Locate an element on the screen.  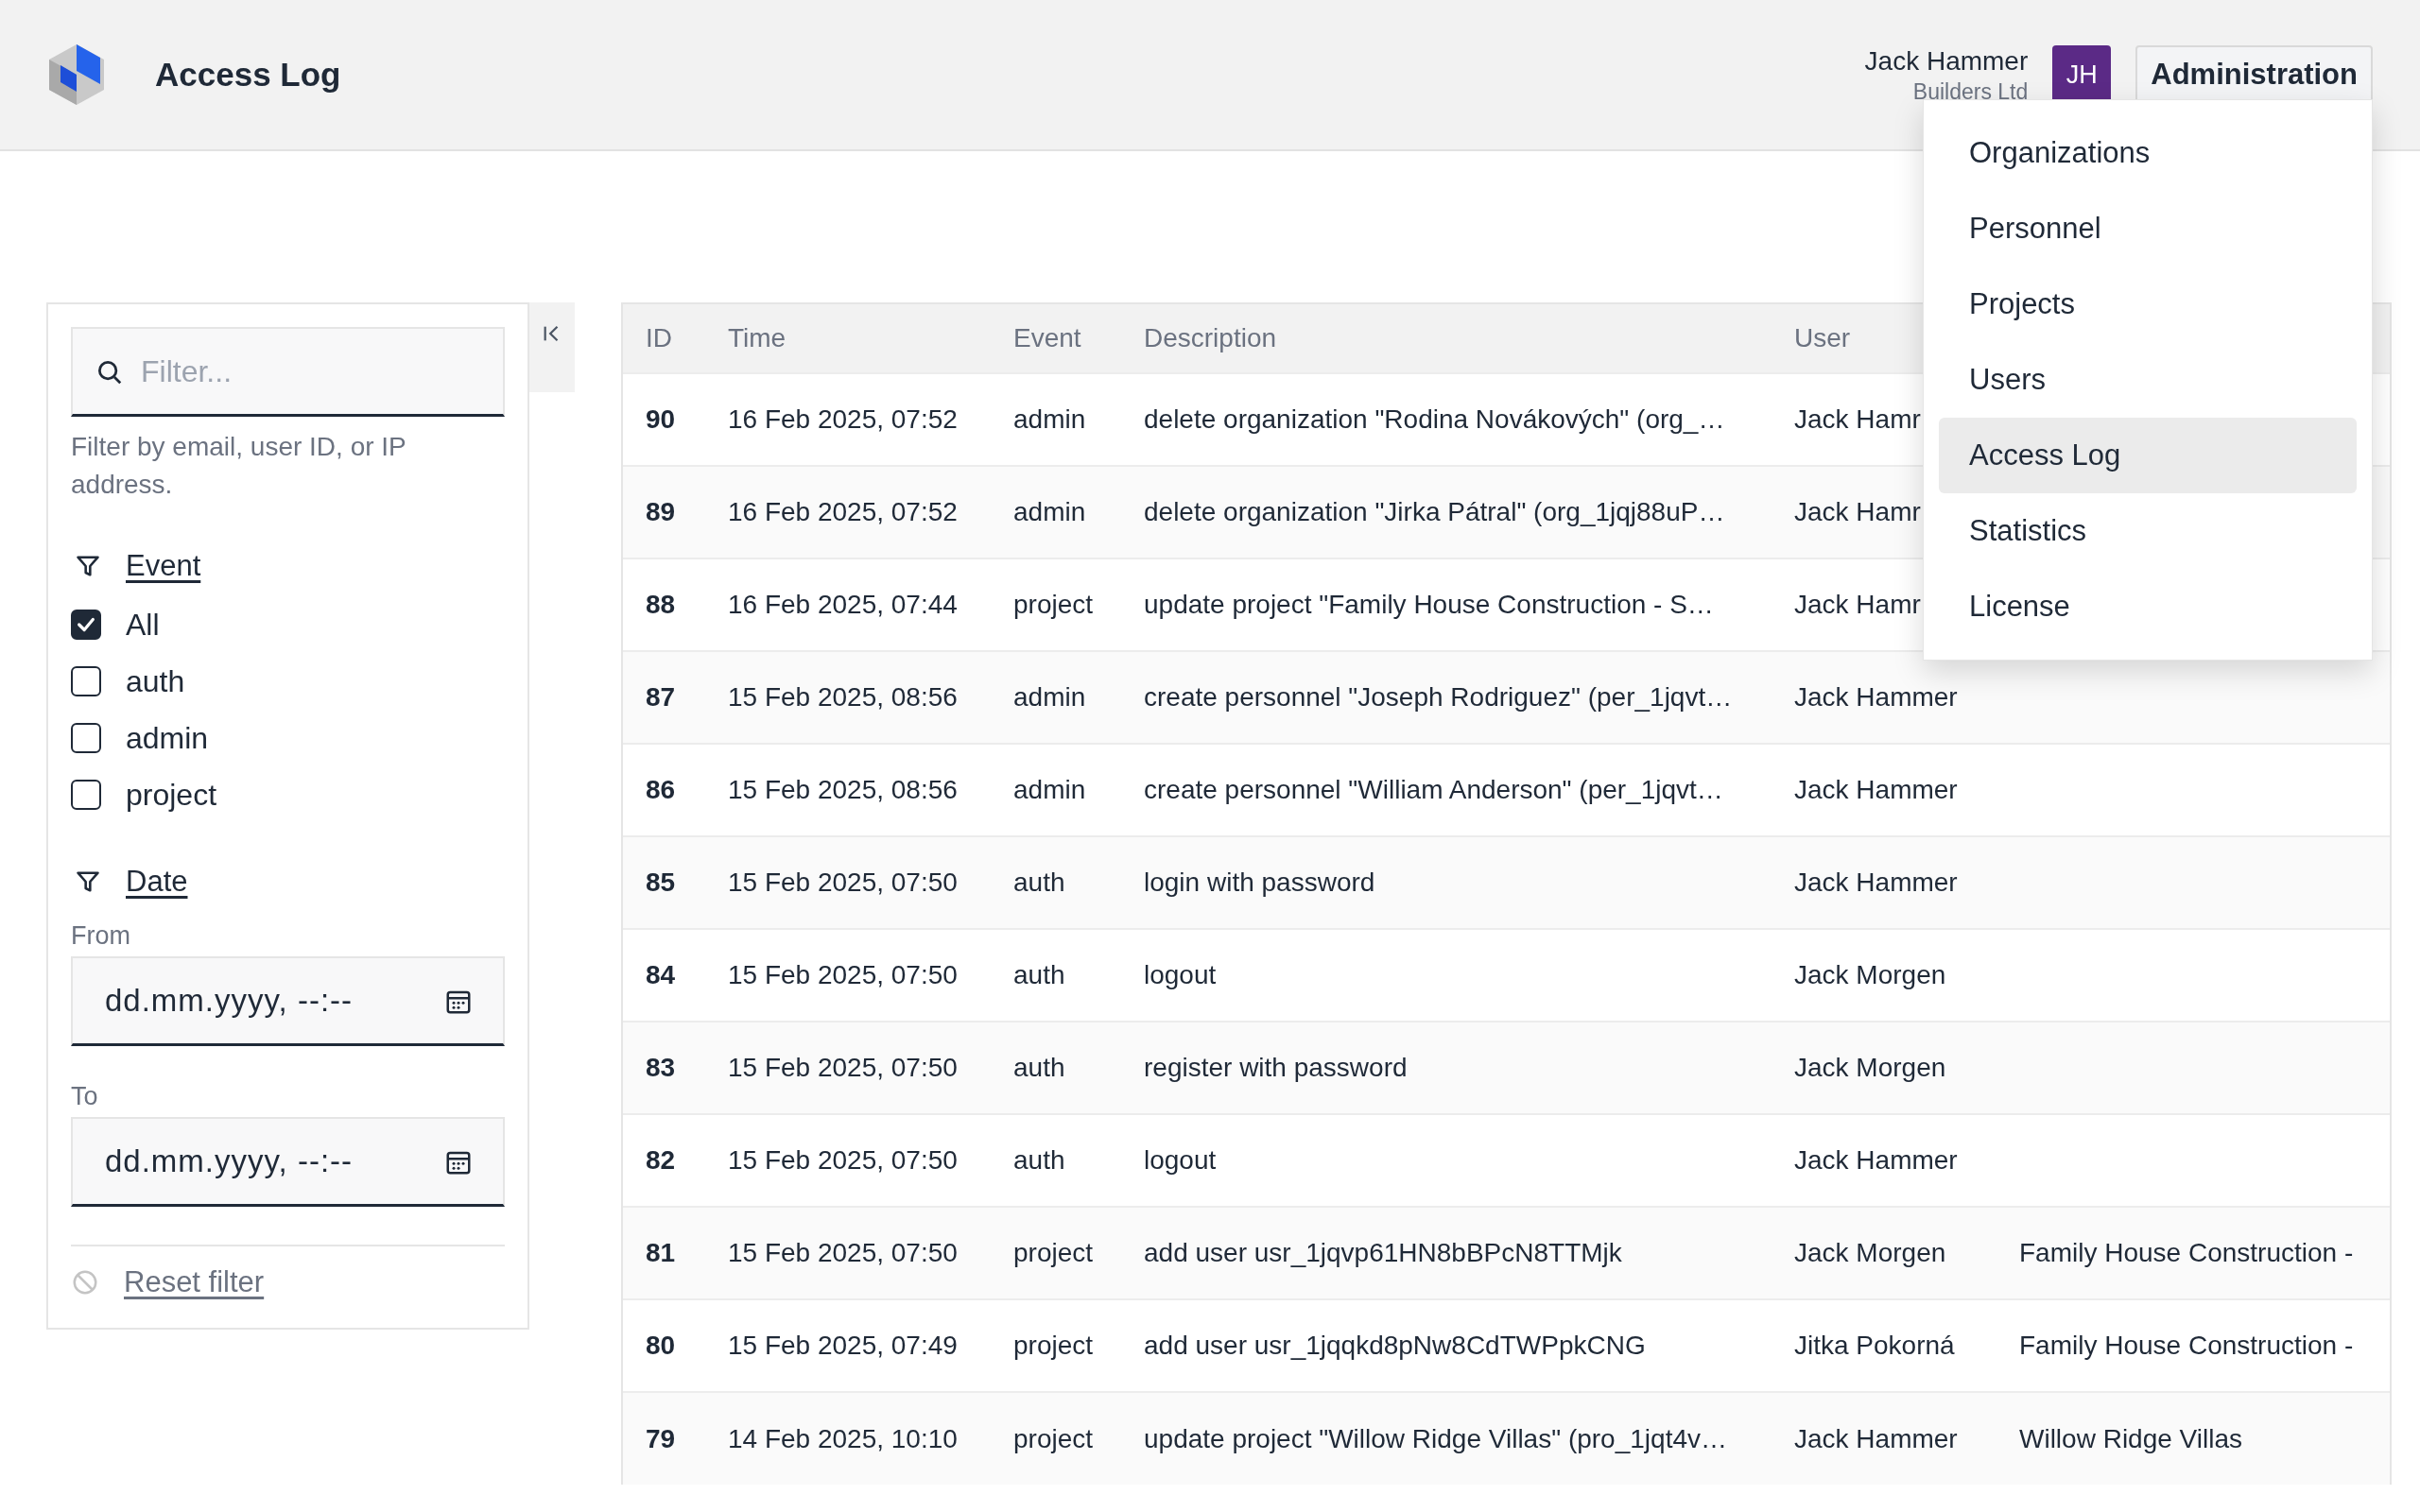
menu-item: Personnel is located at coordinates (2148, 228).